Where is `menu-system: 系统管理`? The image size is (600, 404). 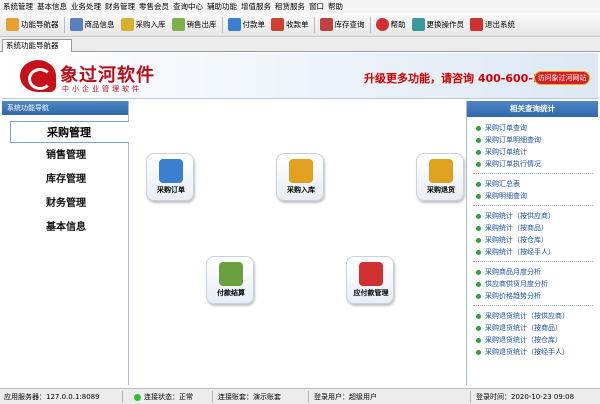 menu-system: 系统管理 is located at coordinates (18, 6).